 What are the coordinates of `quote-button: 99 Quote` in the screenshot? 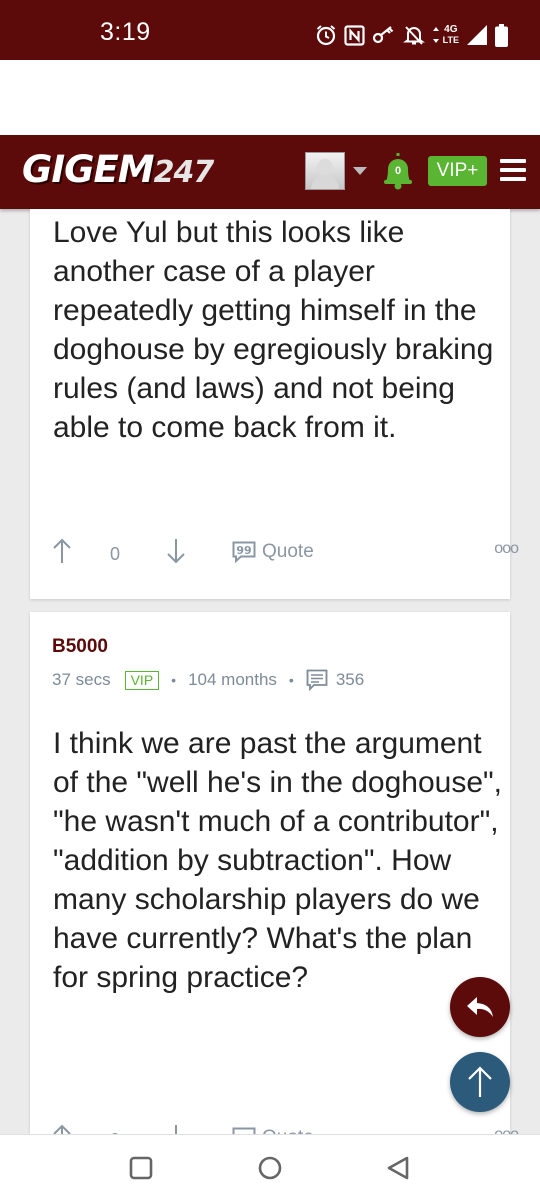 It's located at (273, 552).